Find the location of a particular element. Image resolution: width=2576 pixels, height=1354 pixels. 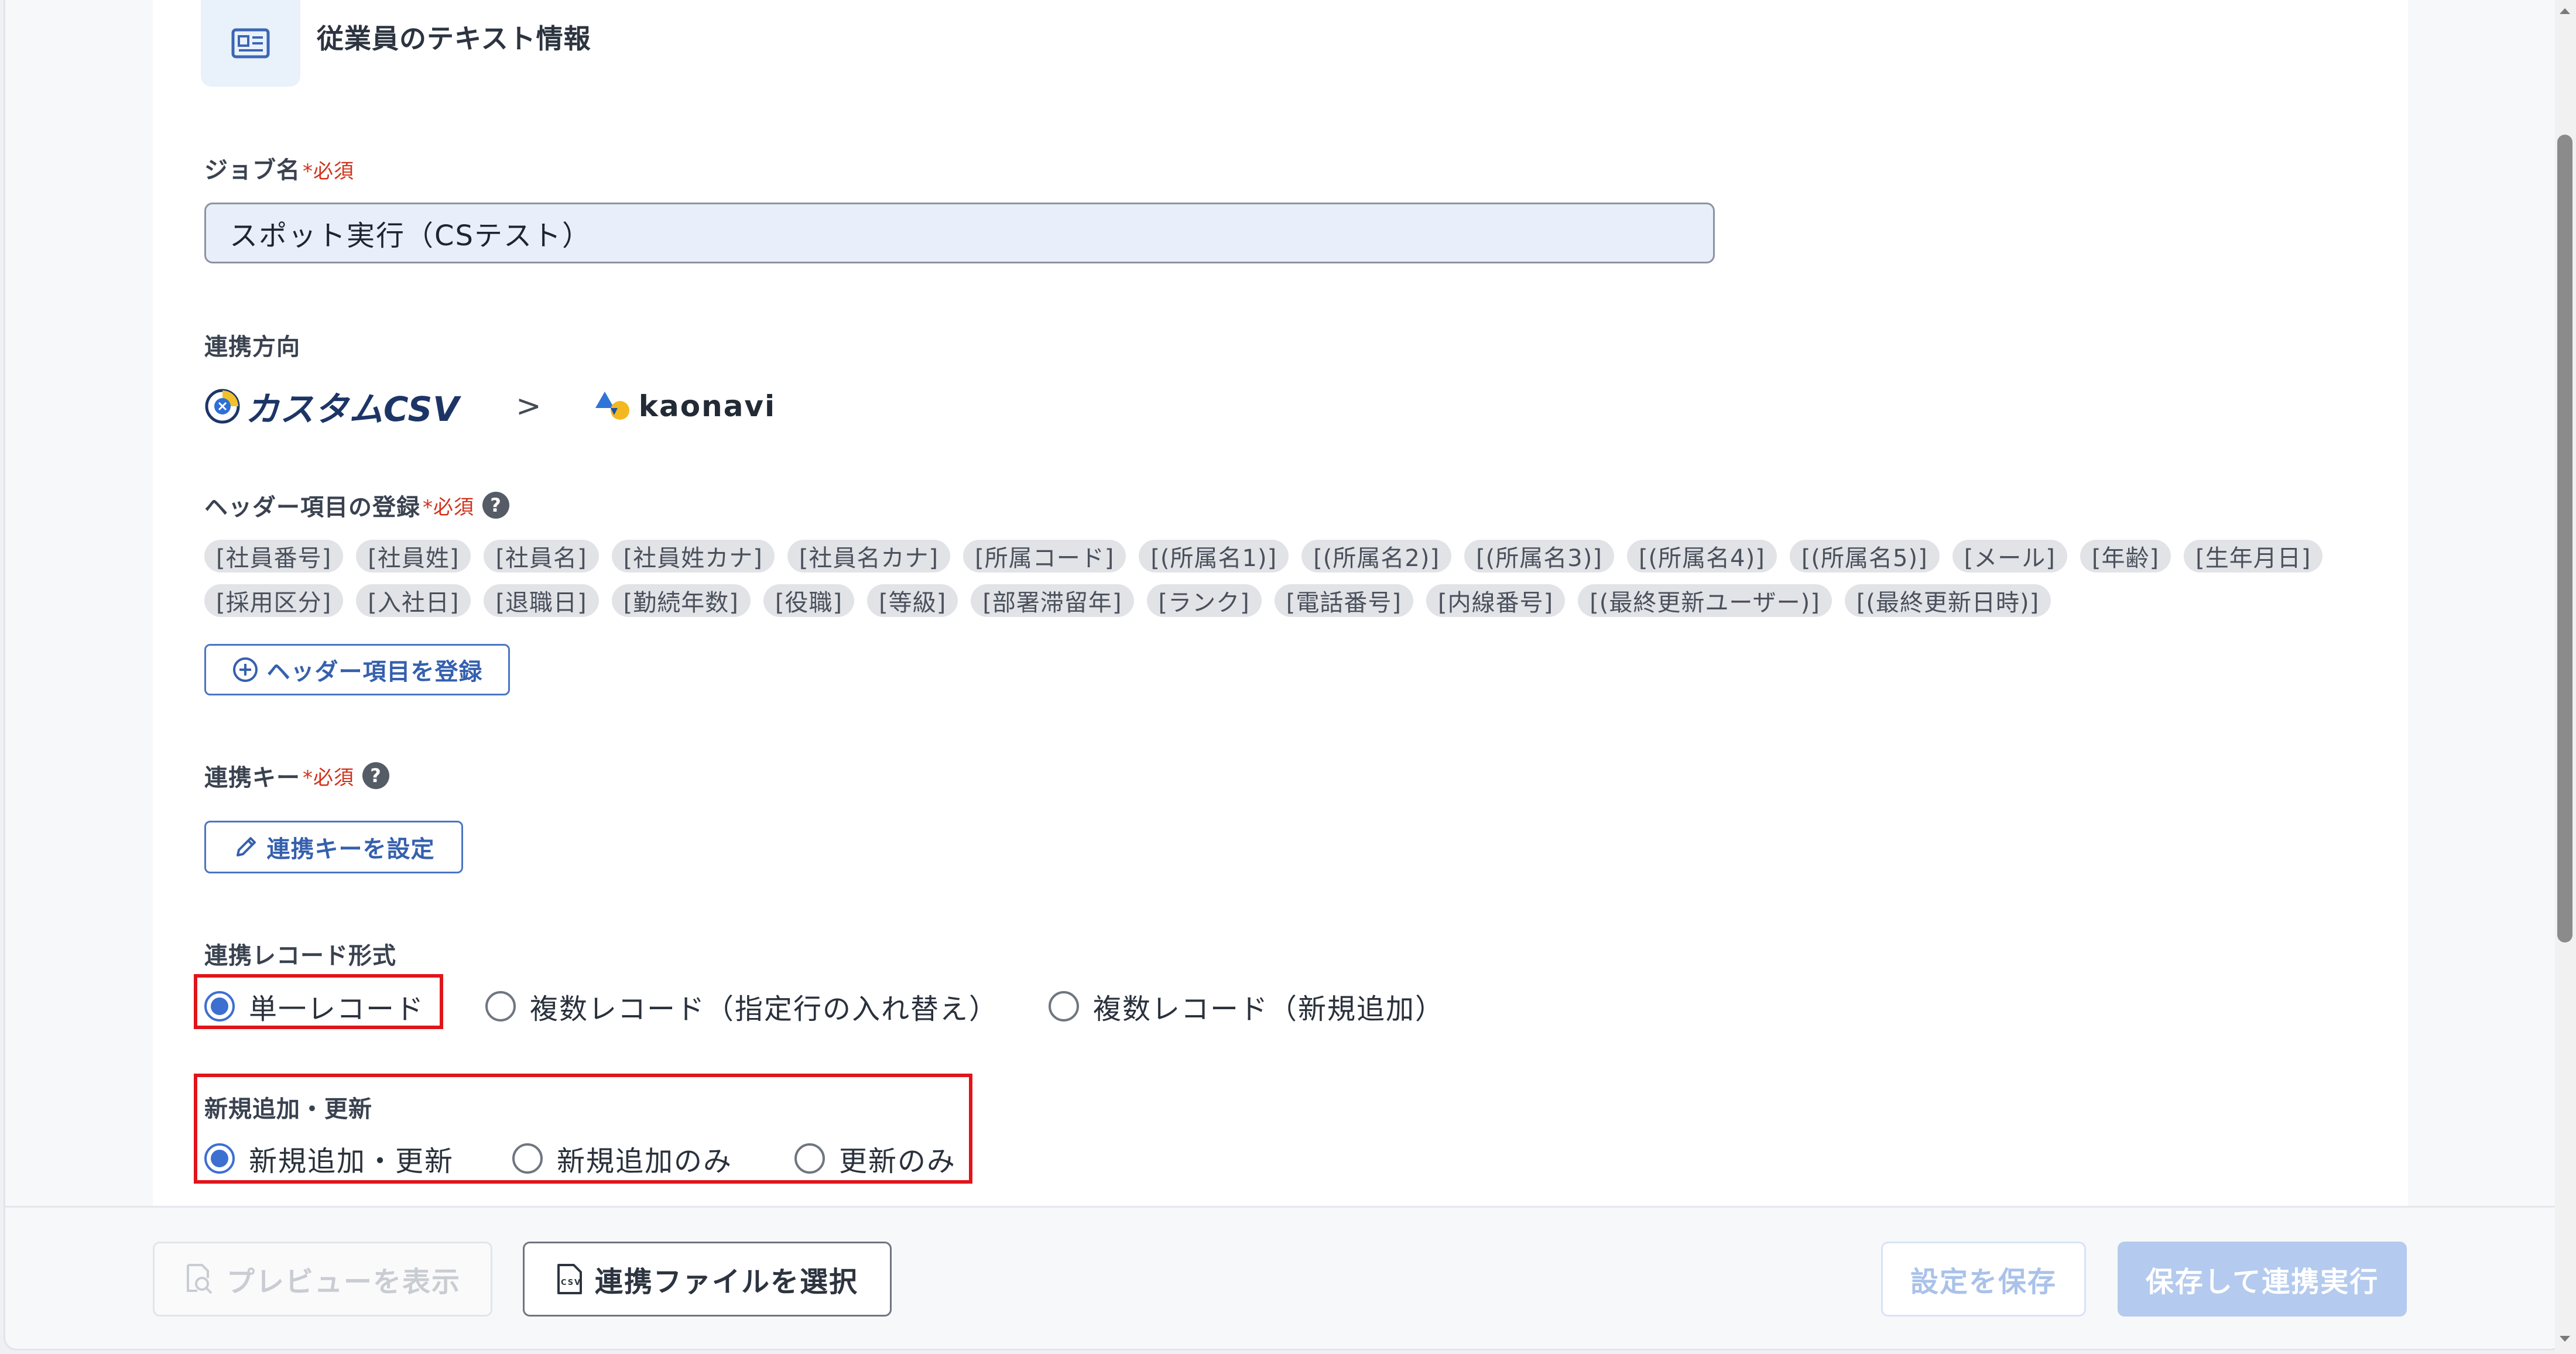

radio-label: 更新のみ is located at coordinates (898, 1161).